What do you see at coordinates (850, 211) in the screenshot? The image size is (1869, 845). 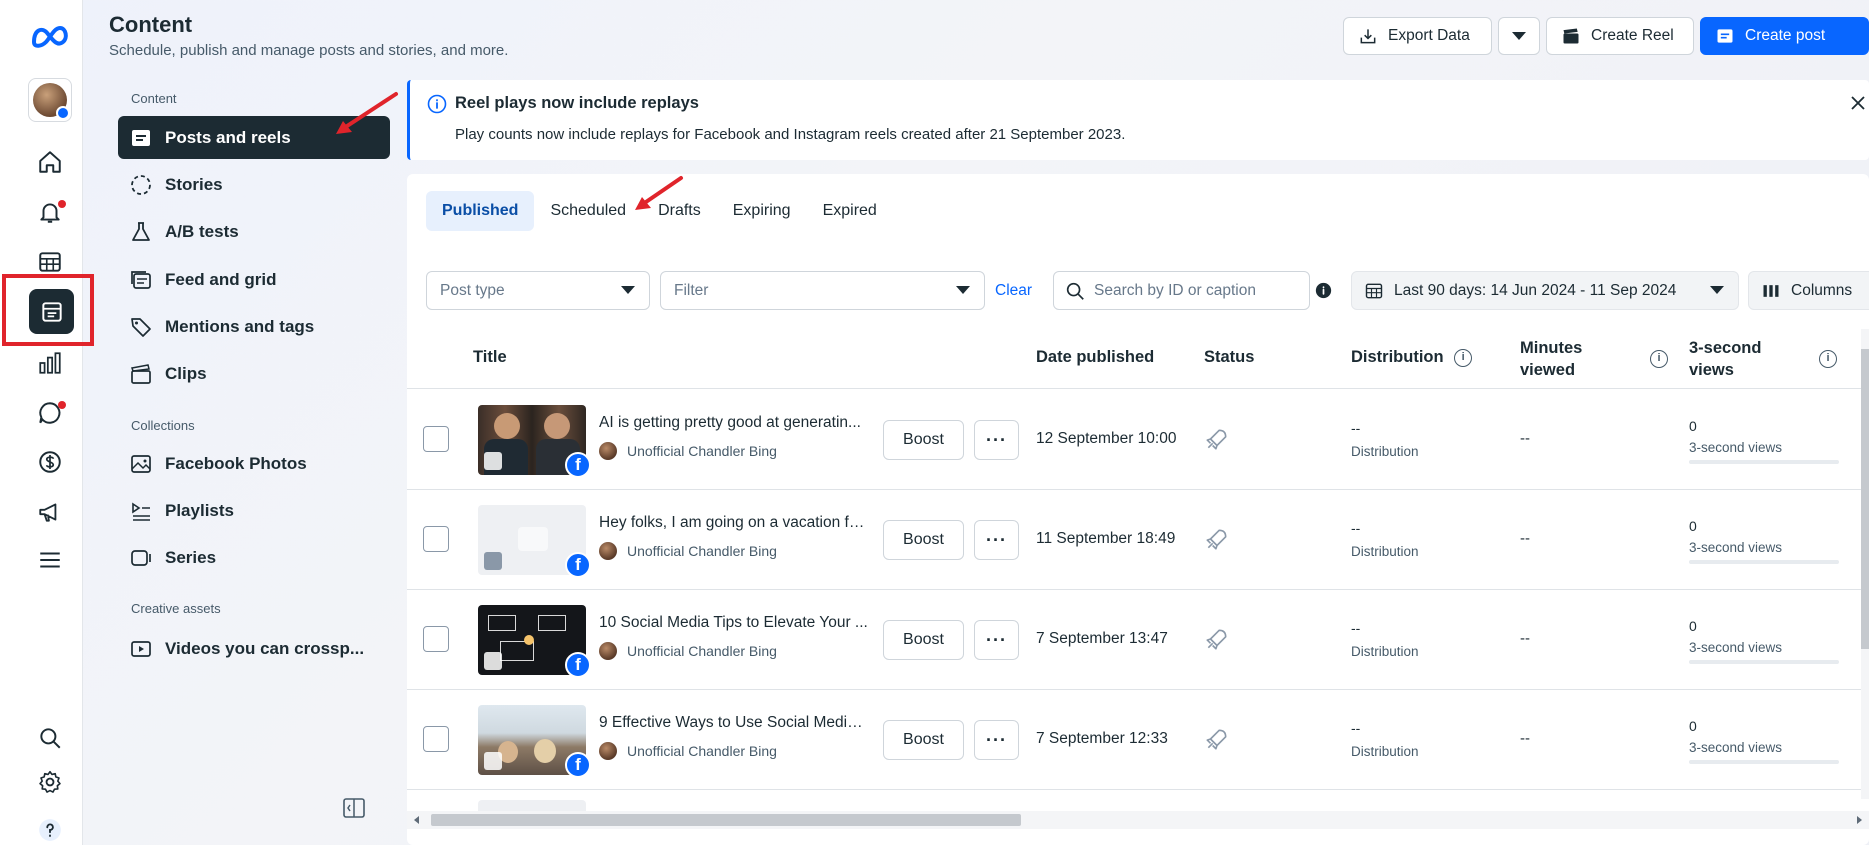 I see `tab-expired: Expired` at bounding box center [850, 211].